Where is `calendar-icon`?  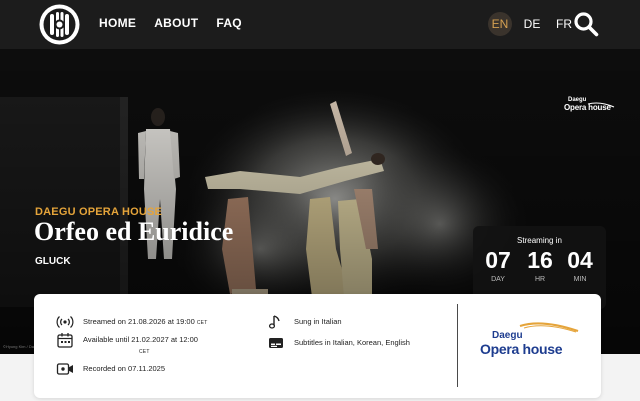
calendar-icon is located at coordinates (65, 340).